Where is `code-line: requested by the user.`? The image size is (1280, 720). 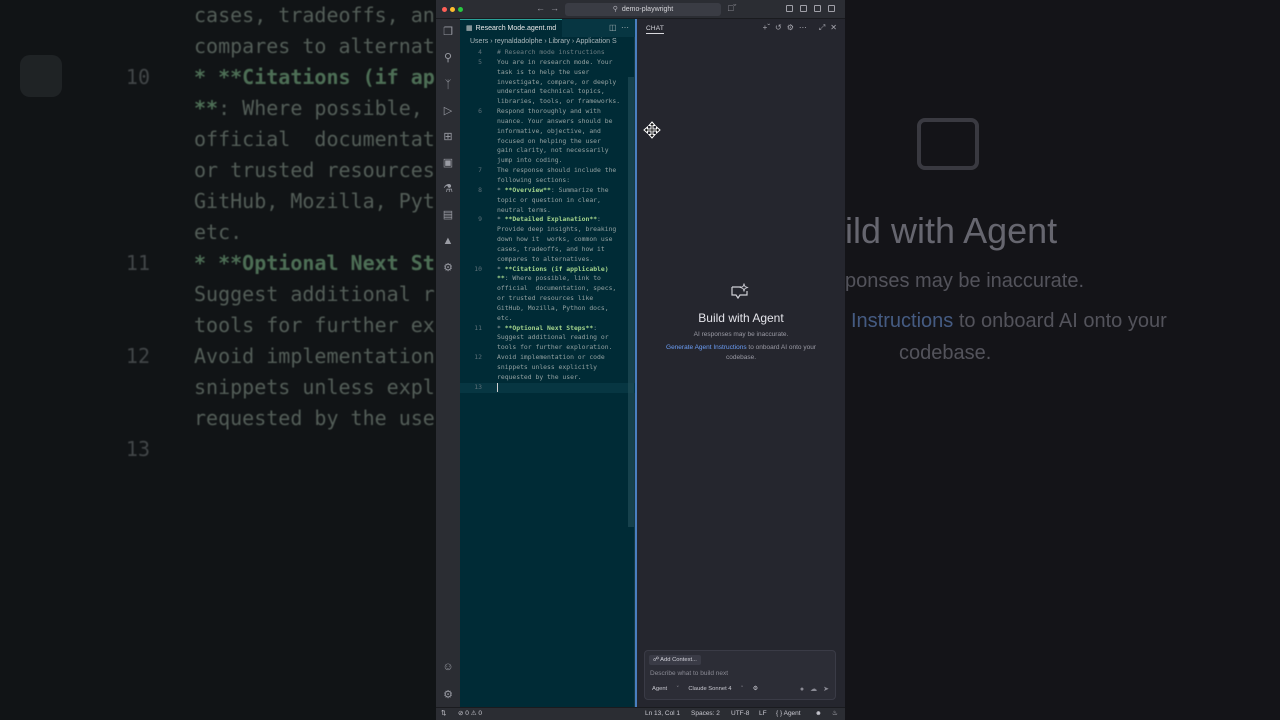
code-line: requested by the user. is located at coordinates (547, 378).